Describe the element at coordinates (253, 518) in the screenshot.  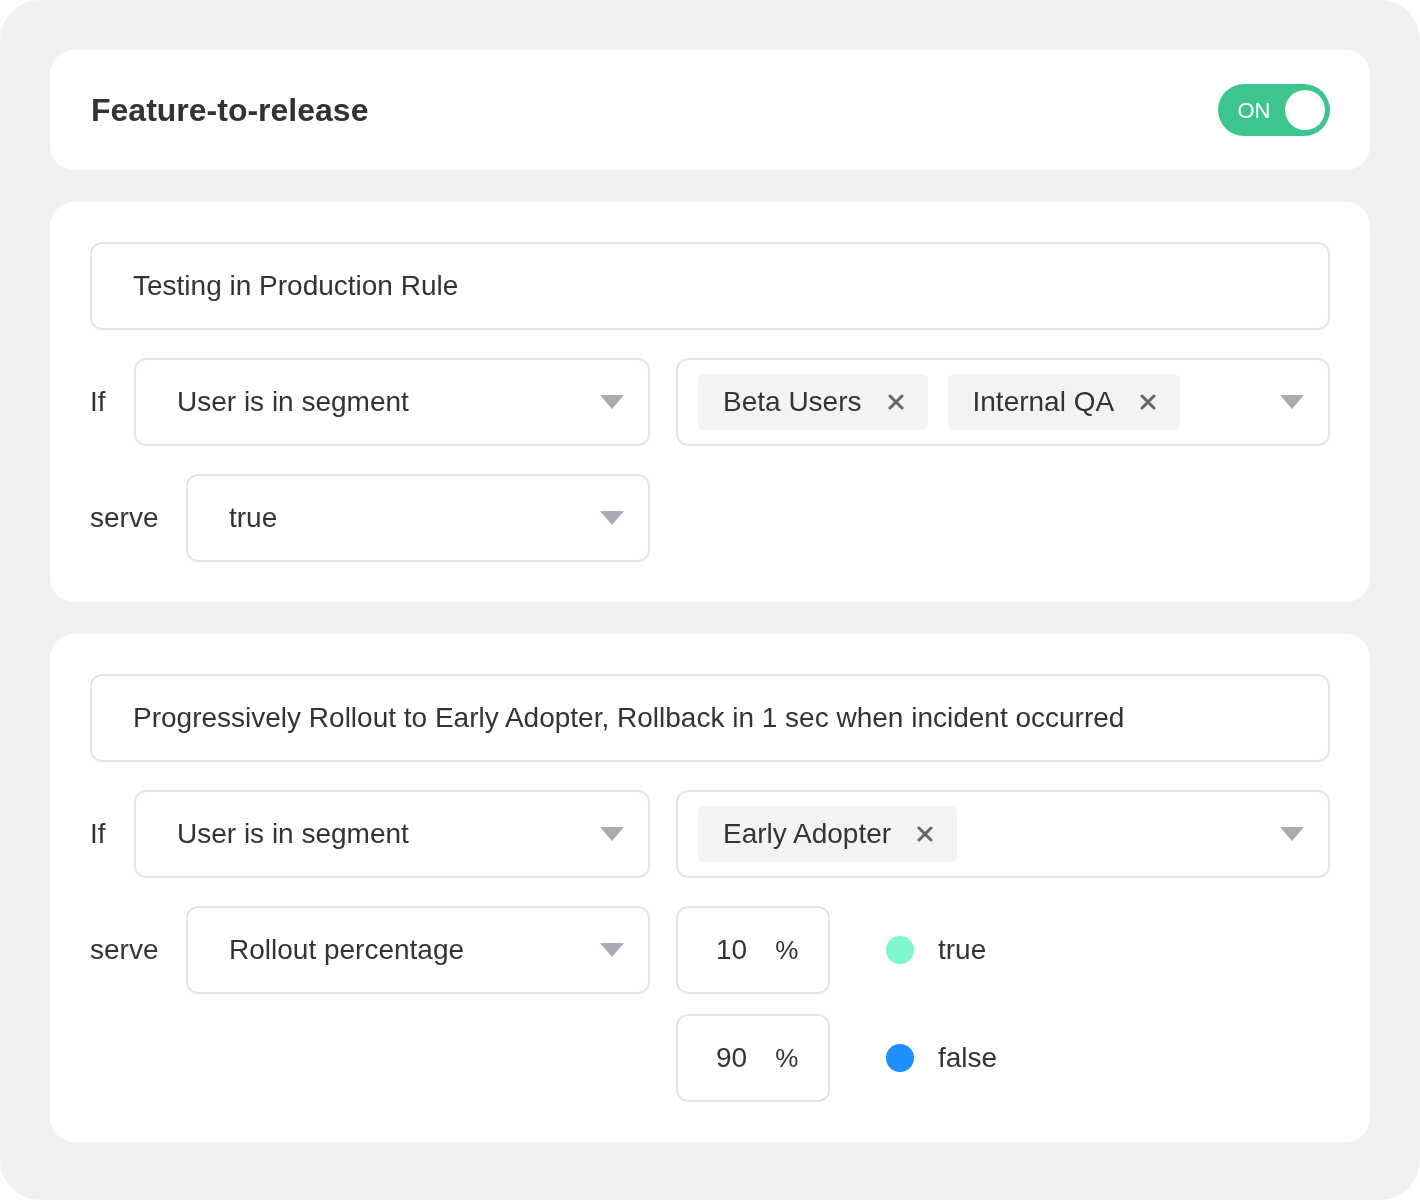
I see `dropdown-value: true` at that location.